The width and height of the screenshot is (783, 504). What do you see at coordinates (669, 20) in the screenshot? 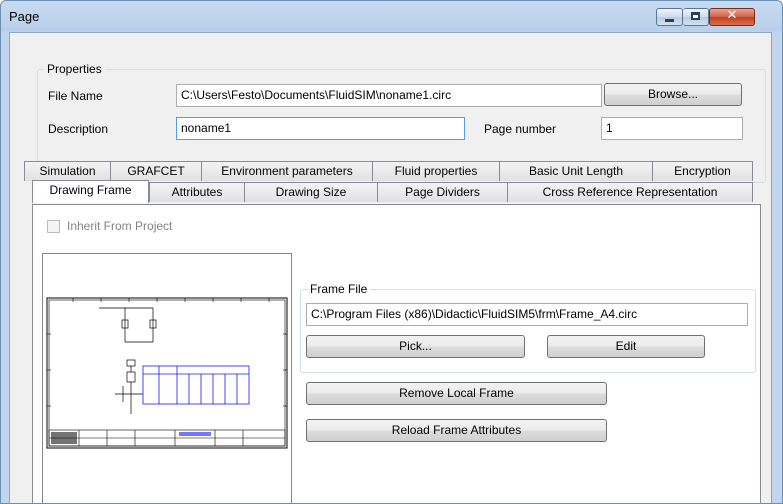
I see `minimize-icon` at bounding box center [669, 20].